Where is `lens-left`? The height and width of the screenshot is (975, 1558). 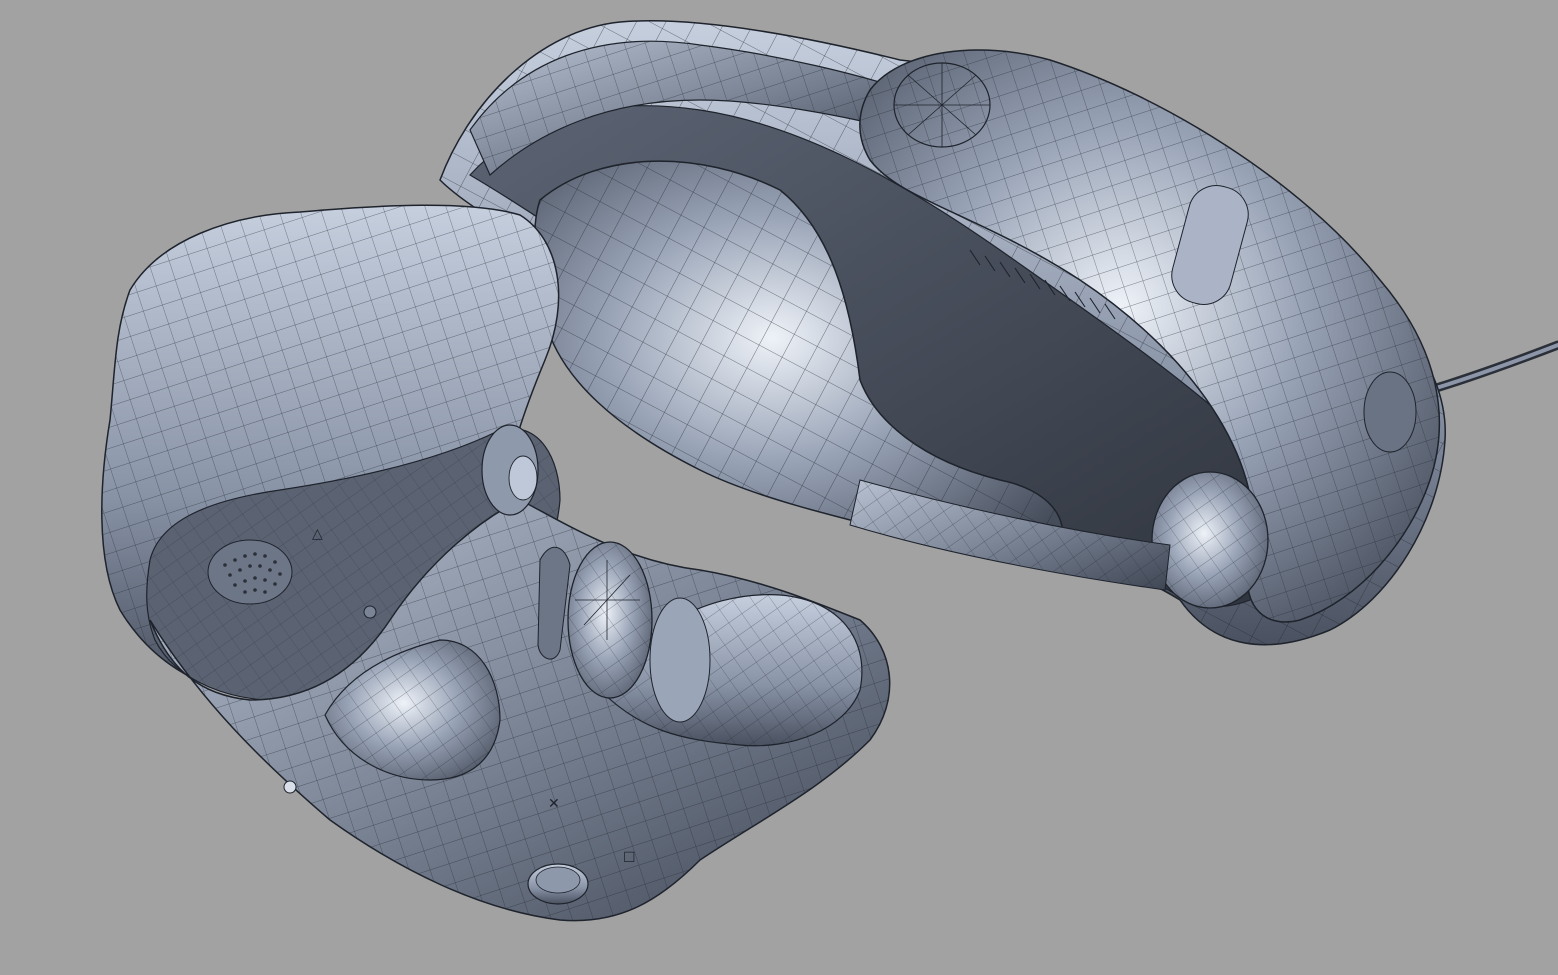
lens-left is located at coordinates (510, 470).